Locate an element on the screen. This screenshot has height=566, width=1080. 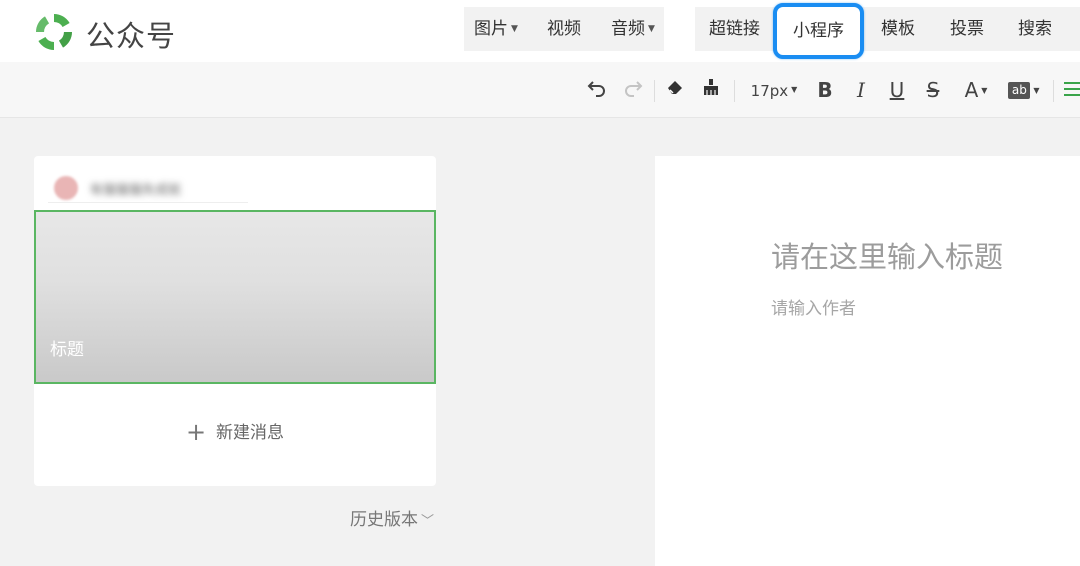
underline-icon: U is located at coordinates (897, 90).